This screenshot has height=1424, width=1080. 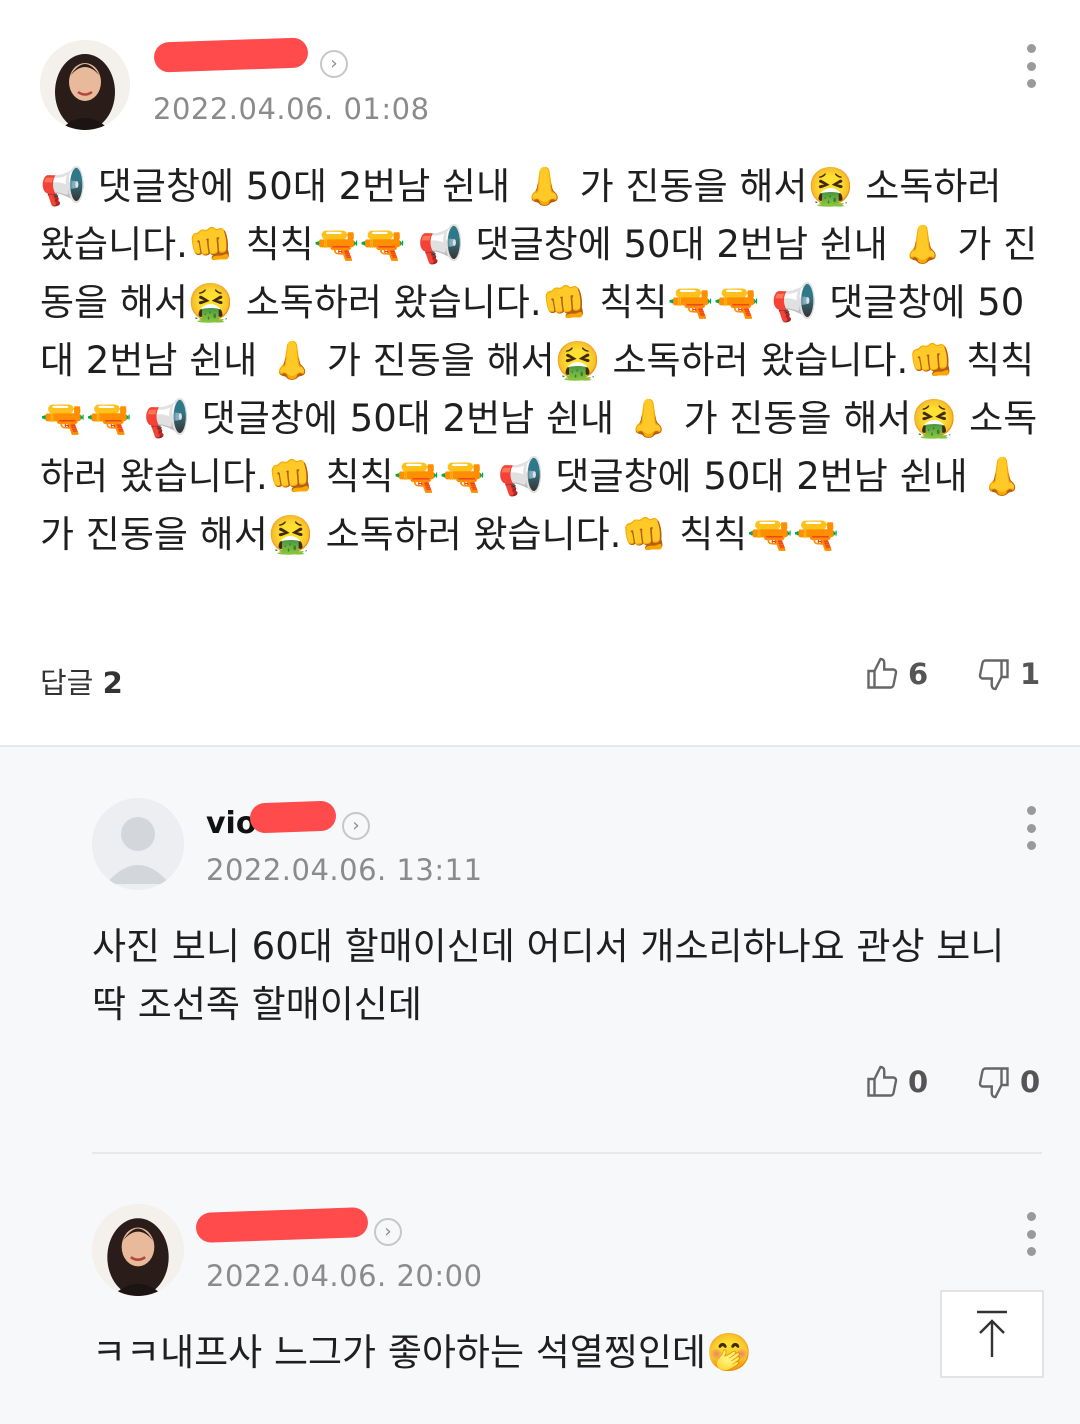 What do you see at coordinates (67, 683) in the screenshot?
I see `reply-label: 답글` at bounding box center [67, 683].